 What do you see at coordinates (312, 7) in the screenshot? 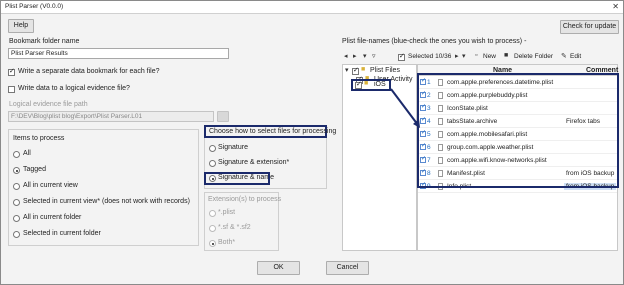
I see `title-bar: Plist Parser (V0.0.0) ✕` at bounding box center [312, 7].